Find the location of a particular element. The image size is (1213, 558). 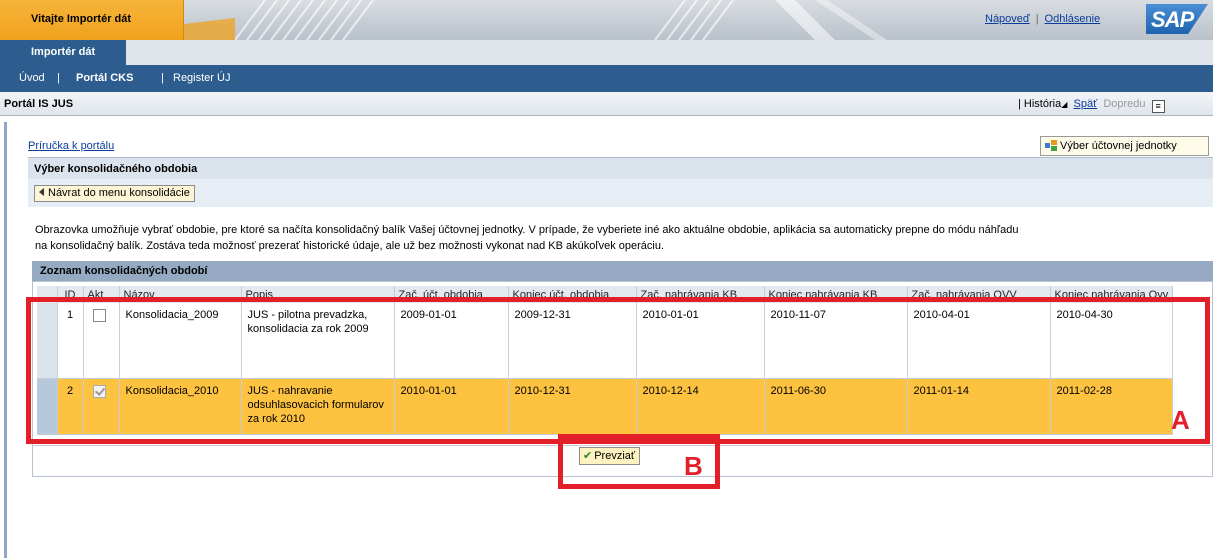

logout-link: Odhlásenie is located at coordinates (1073, 19).